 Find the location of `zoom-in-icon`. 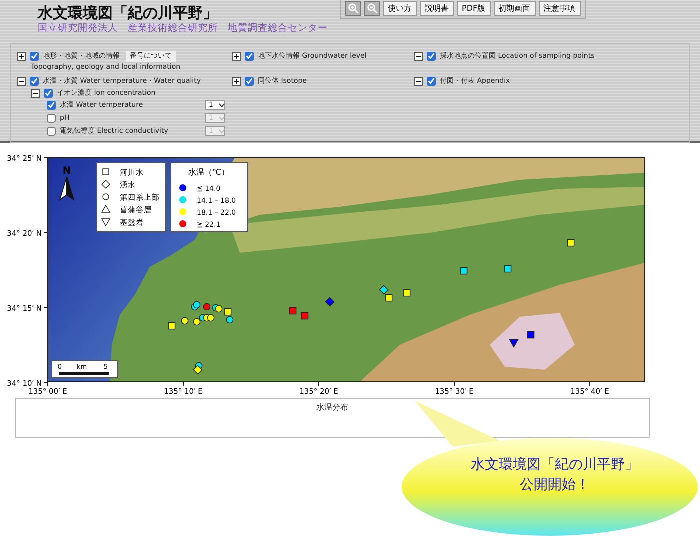

zoom-in-icon is located at coordinates (353, 9).